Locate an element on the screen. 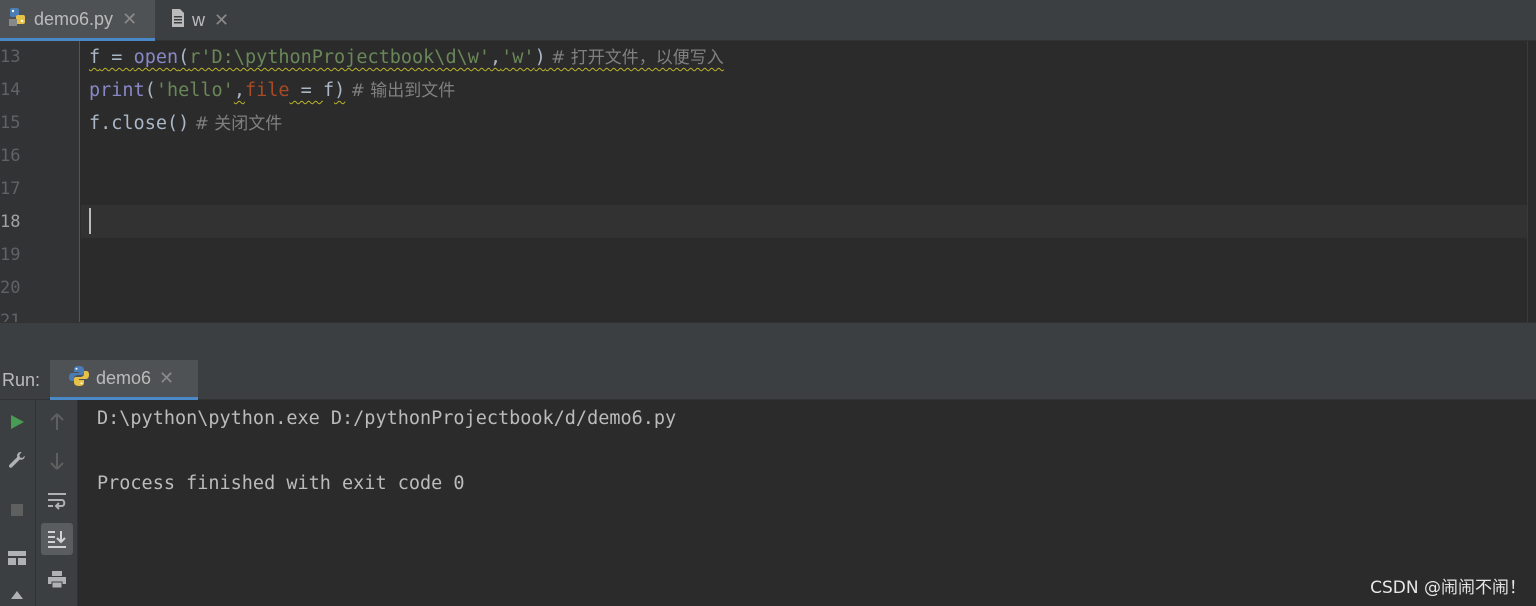 This screenshot has height=606, width=1536. run-label: Run: is located at coordinates (21, 380).